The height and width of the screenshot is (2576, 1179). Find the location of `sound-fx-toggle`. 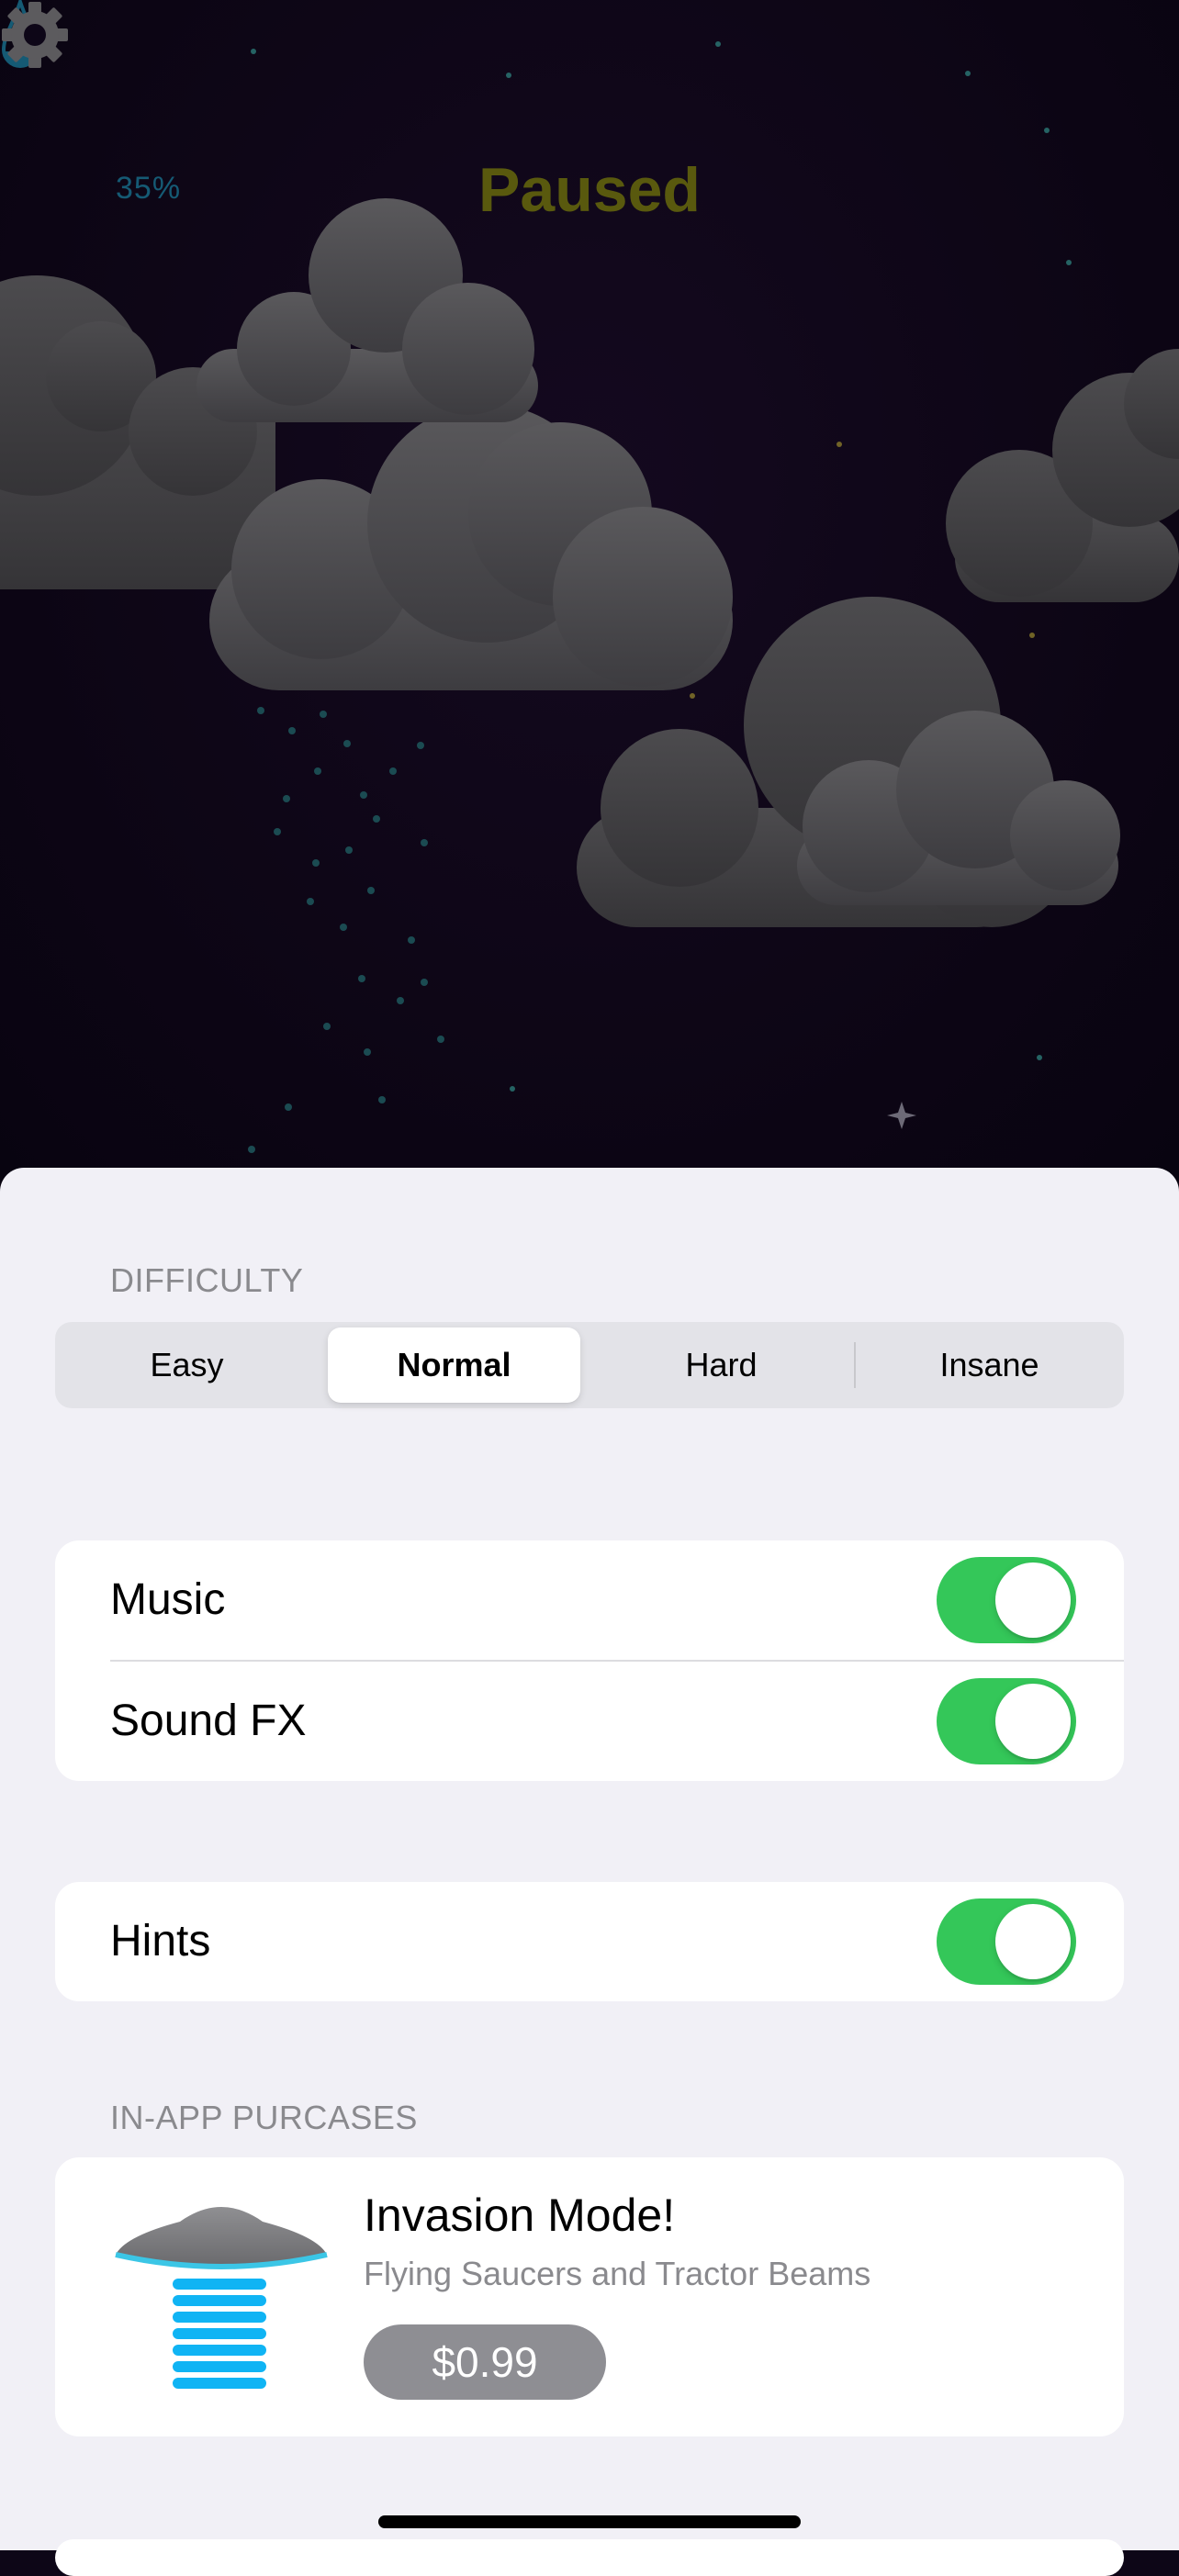

sound-fx-toggle is located at coordinates (1006, 1721).